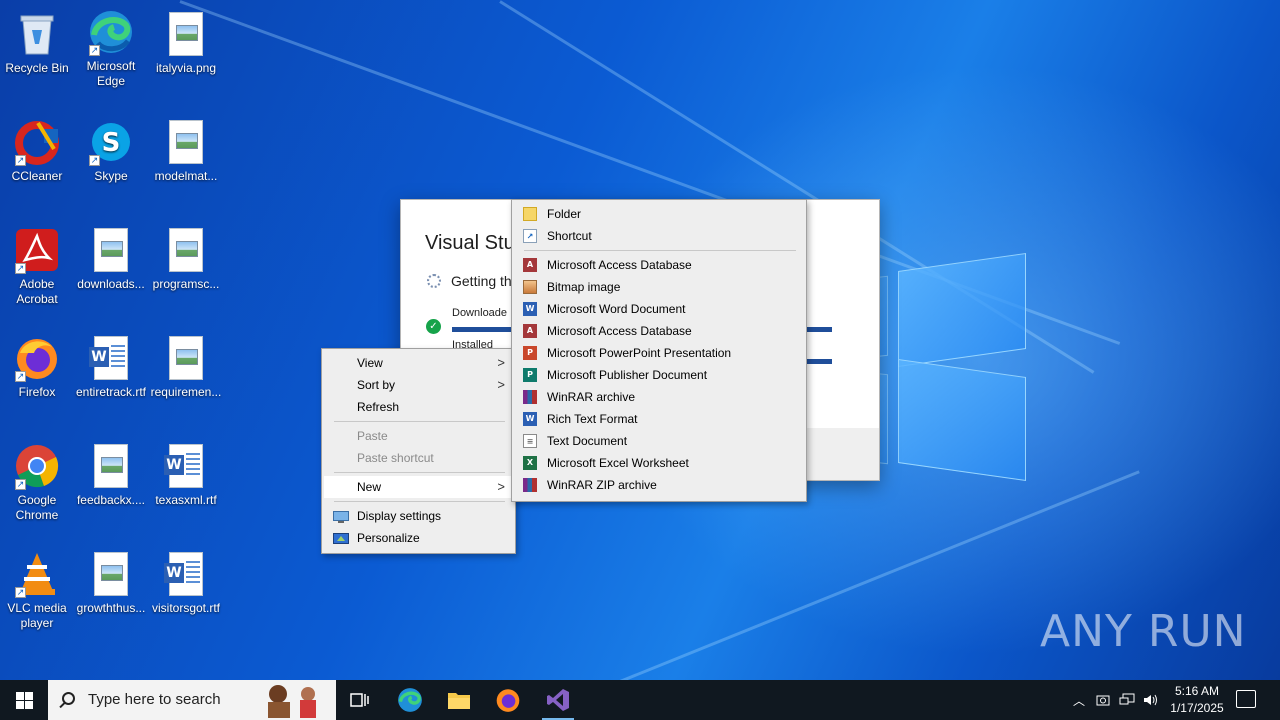 The width and height of the screenshot is (1280, 720). Describe the element at coordinates (418, 407) in the screenshot. I see `menu-item-refresh: Refresh` at that location.